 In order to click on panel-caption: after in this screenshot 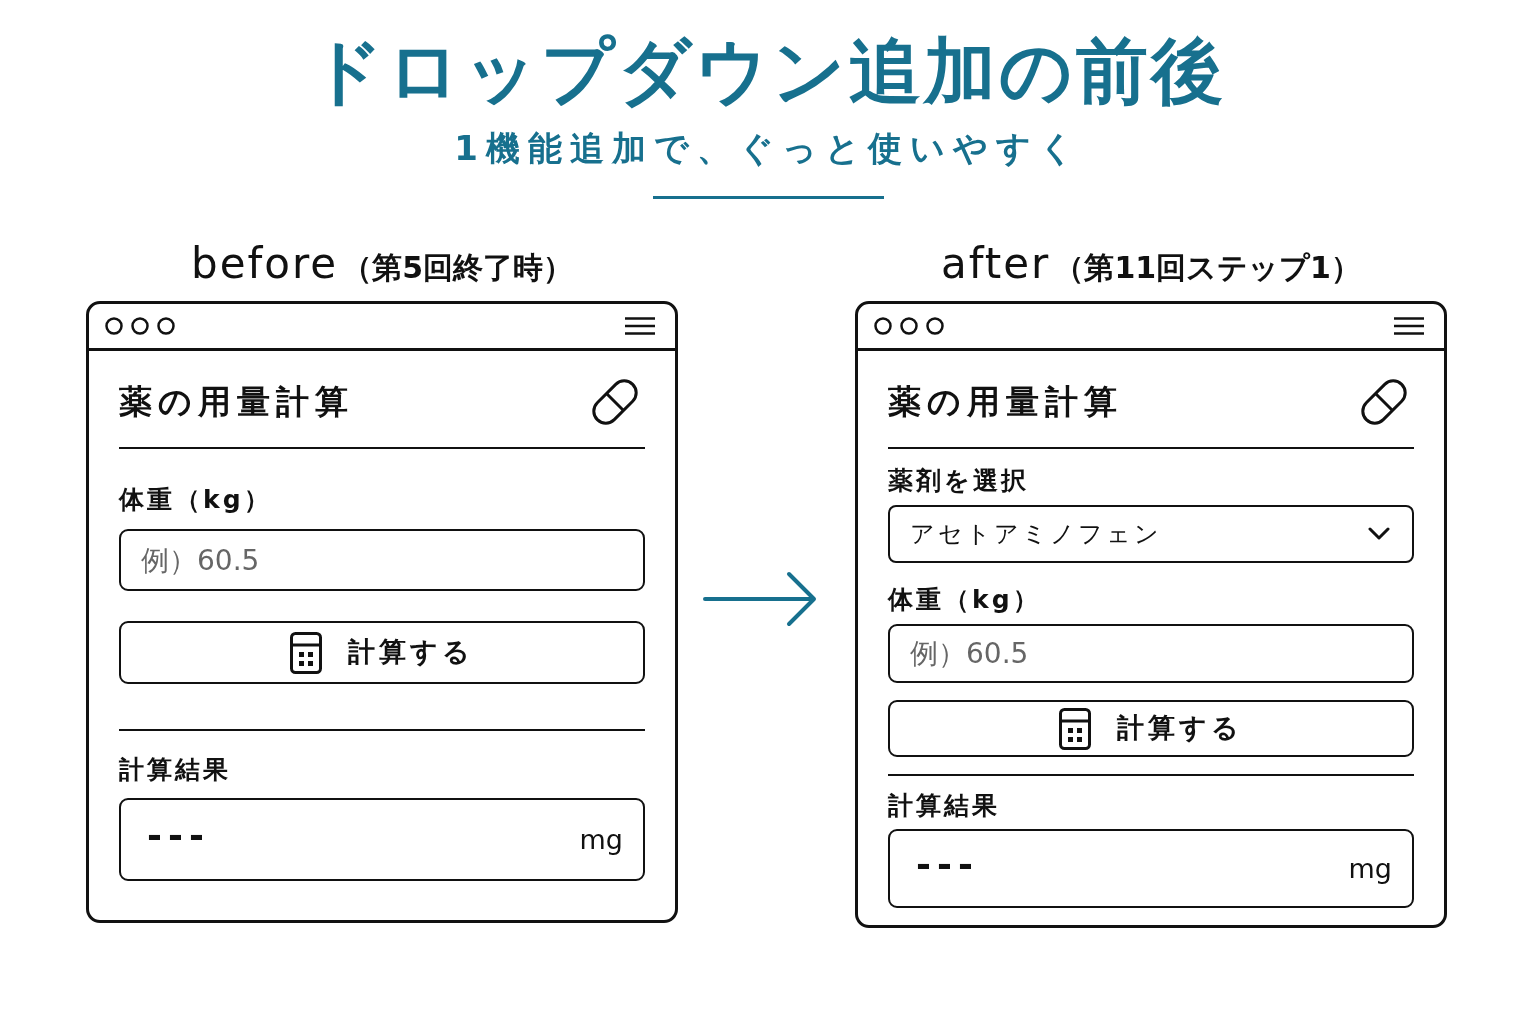, I will do `click(996, 264)`.